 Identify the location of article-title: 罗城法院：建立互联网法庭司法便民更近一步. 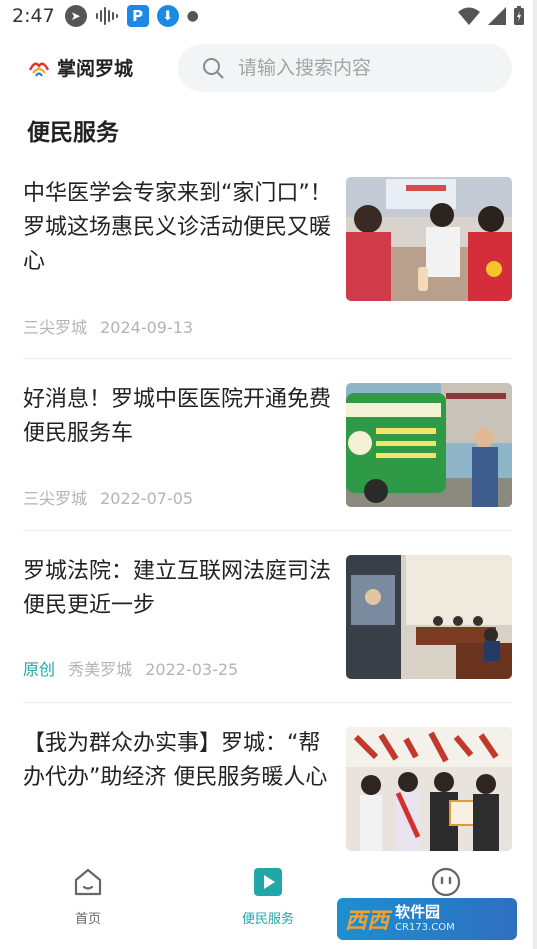
(178, 589).